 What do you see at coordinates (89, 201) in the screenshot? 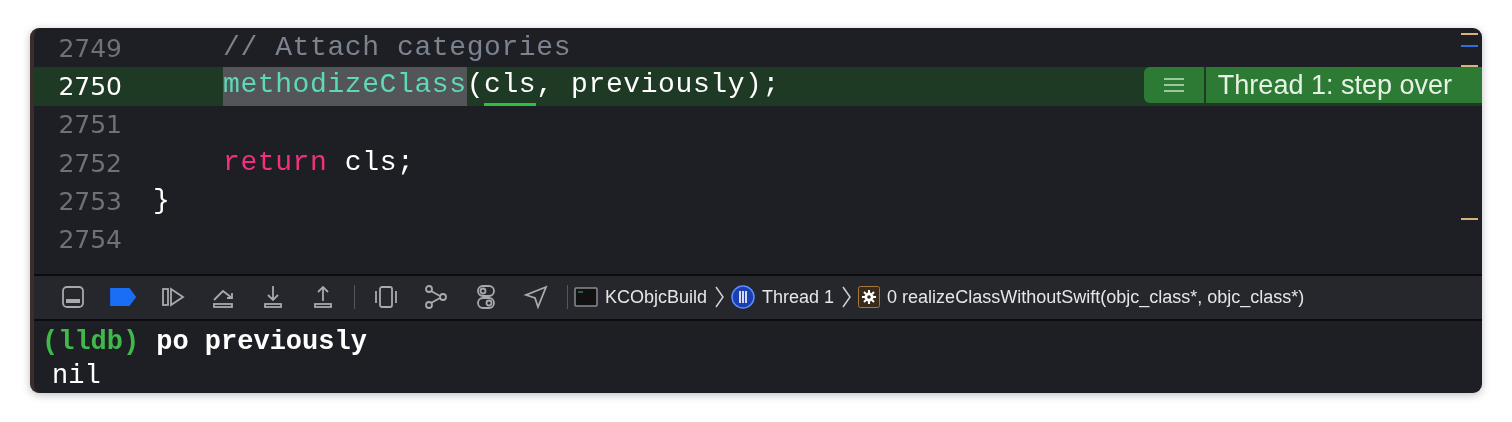
I see `line-number: 2753` at bounding box center [89, 201].